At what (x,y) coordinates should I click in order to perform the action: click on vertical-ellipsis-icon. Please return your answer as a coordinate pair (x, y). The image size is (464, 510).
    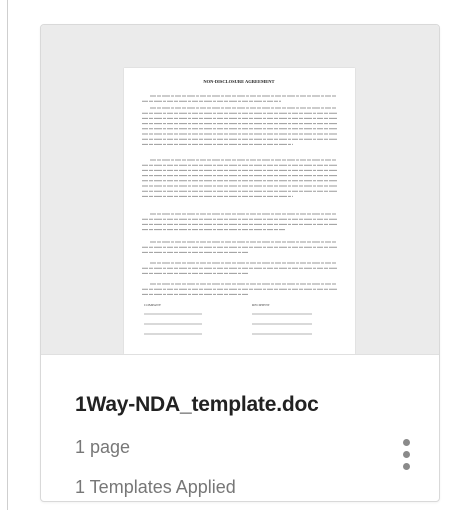
    Looking at the image, I should click on (407, 455).